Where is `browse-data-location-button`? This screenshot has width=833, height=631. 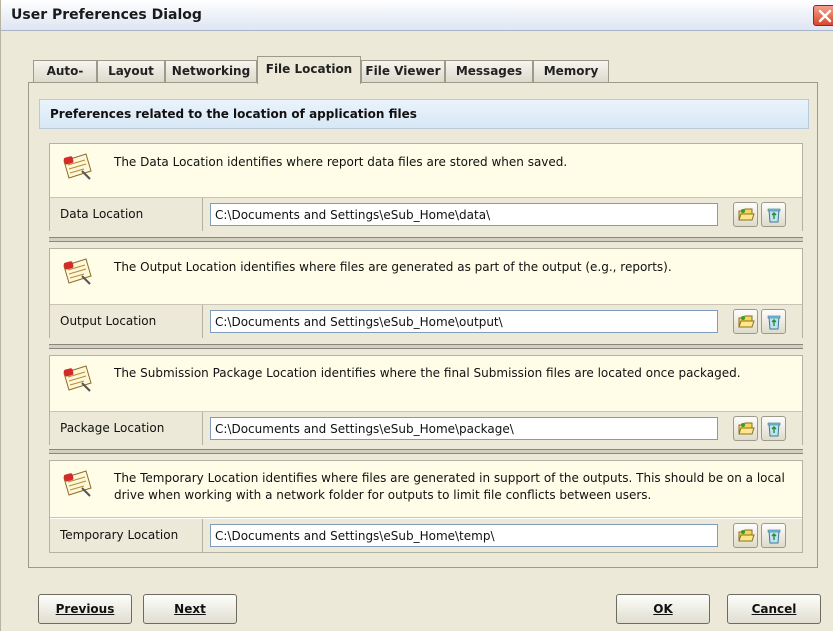 browse-data-location-button is located at coordinates (745, 214).